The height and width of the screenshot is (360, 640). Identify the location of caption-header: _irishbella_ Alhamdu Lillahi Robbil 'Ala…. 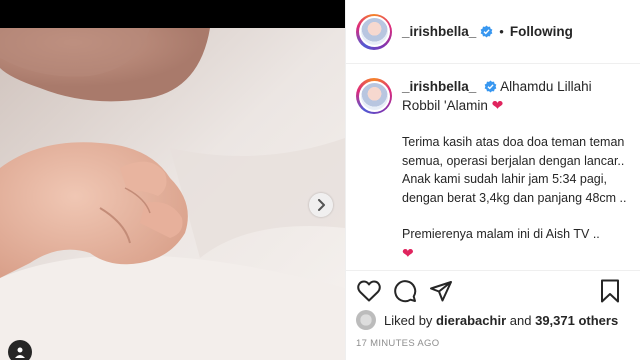
(493, 96).